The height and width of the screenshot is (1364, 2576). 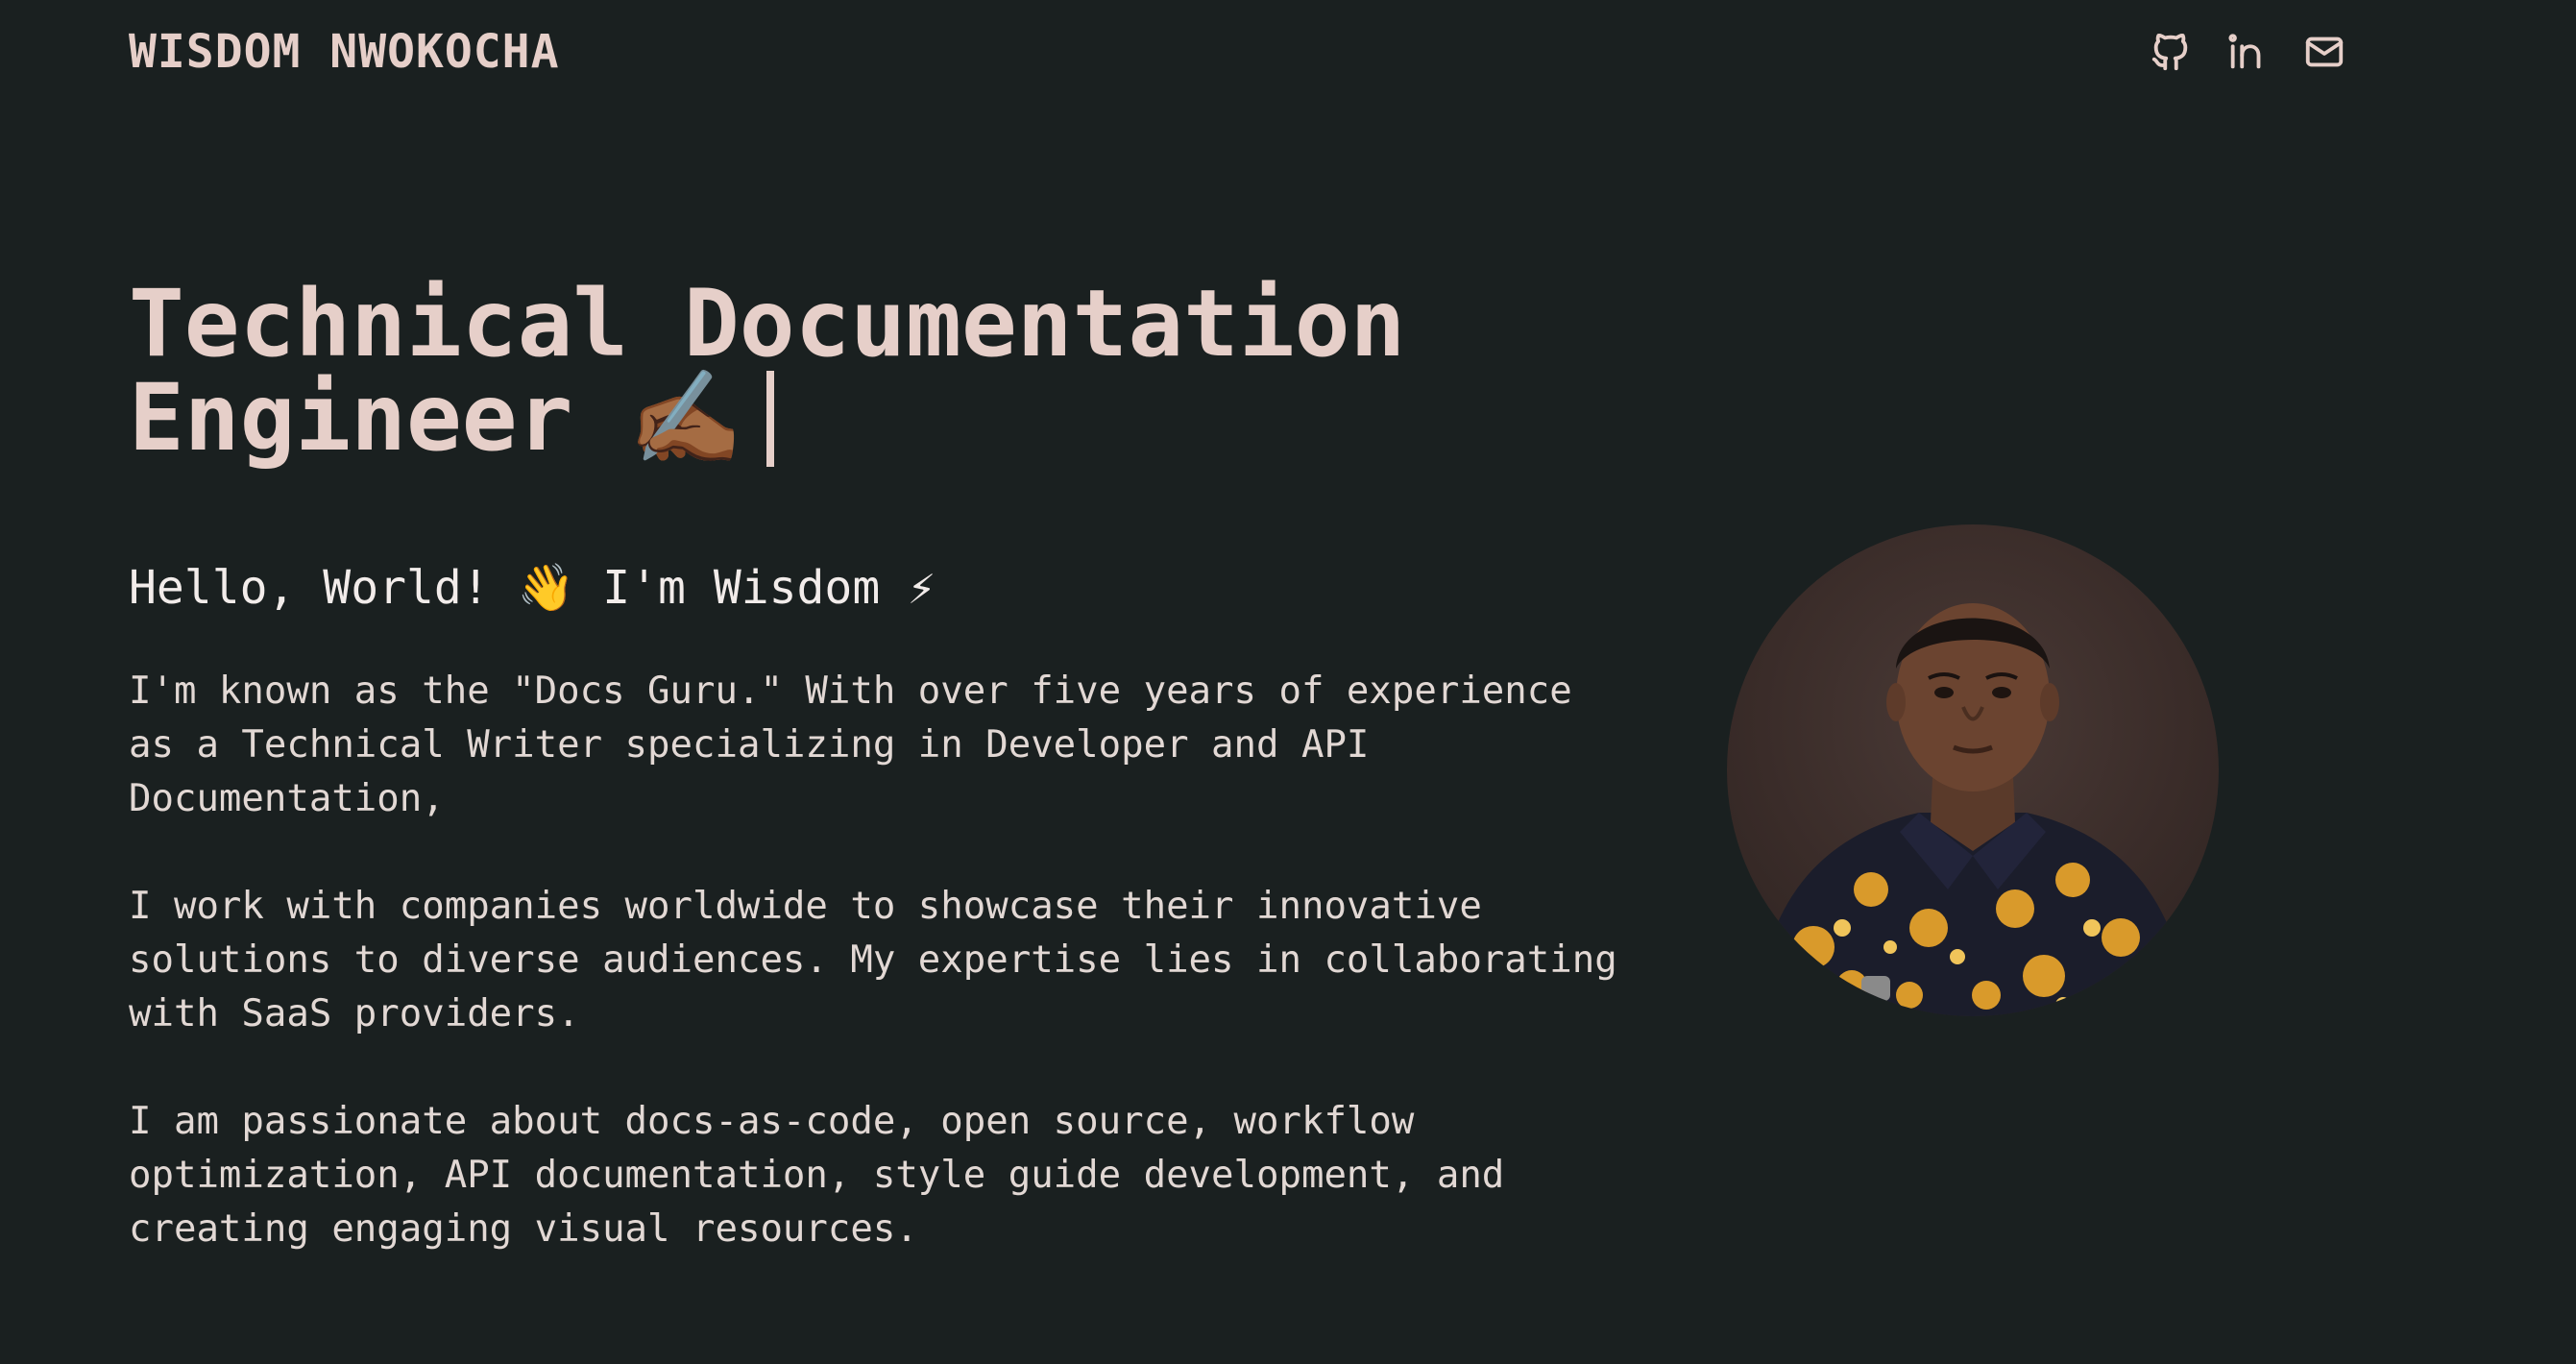 I want to click on hero-title: Technical Documentation Engineer ✍🏾, so click(x=897, y=372).